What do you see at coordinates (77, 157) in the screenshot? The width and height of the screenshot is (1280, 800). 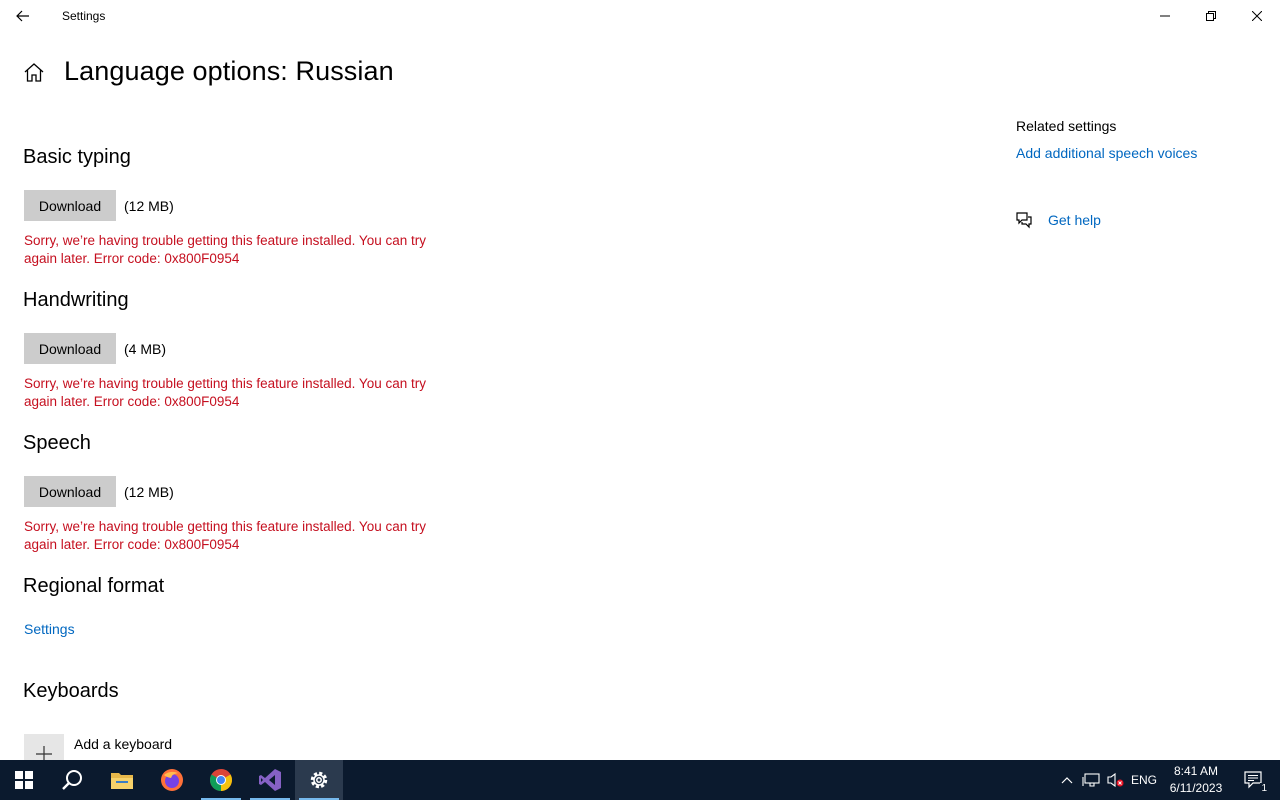 I see `section-heading: Basic typing` at bounding box center [77, 157].